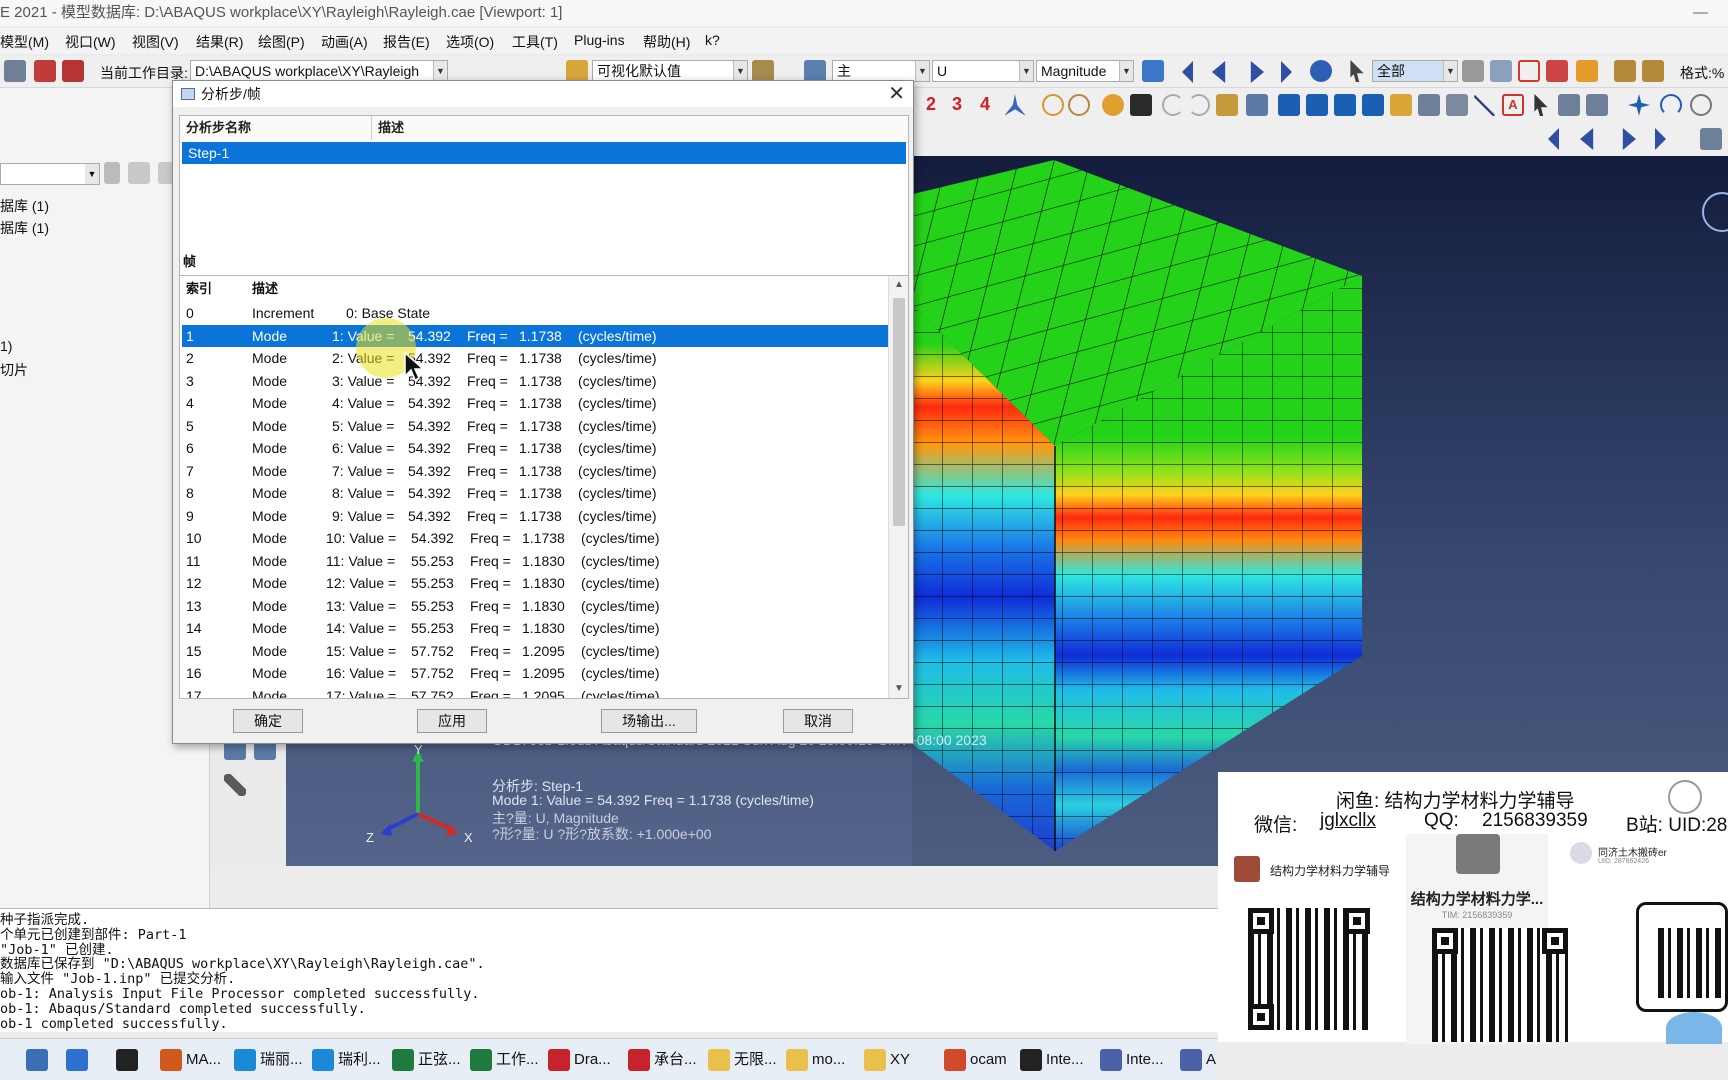 This screenshot has width=1728, height=1080. What do you see at coordinates (1529, 71) in the screenshot?
I see `box-select-icon` at bounding box center [1529, 71].